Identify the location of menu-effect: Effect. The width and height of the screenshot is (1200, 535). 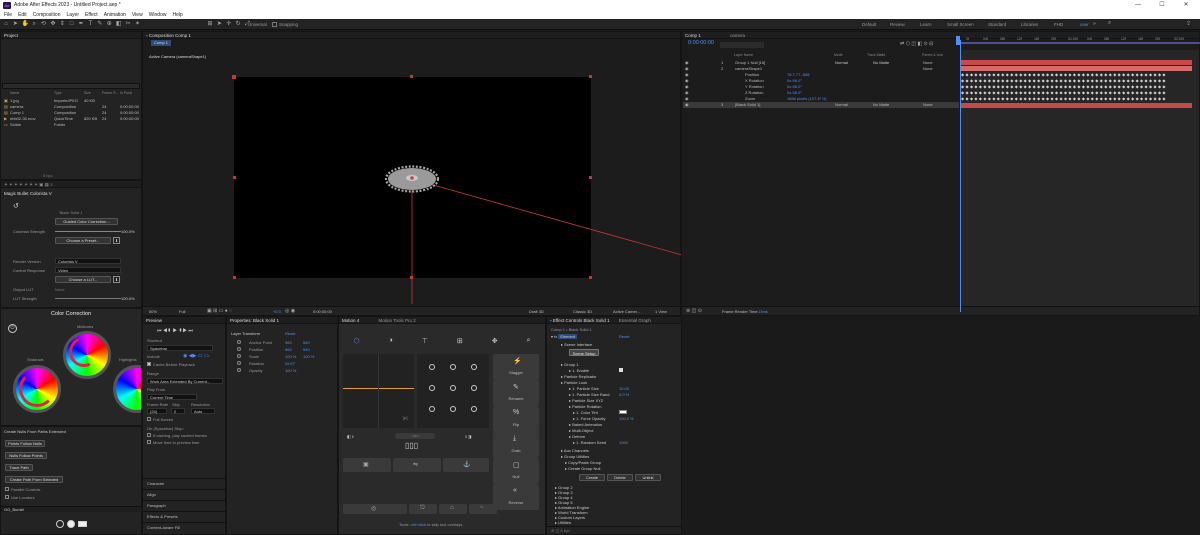
(91, 15).